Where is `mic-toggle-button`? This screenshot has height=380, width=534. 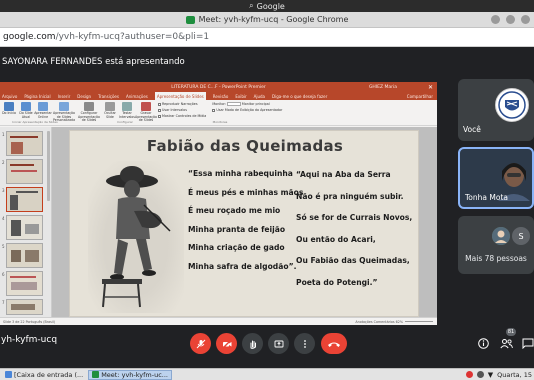 mic-toggle-button is located at coordinates (200, 343).